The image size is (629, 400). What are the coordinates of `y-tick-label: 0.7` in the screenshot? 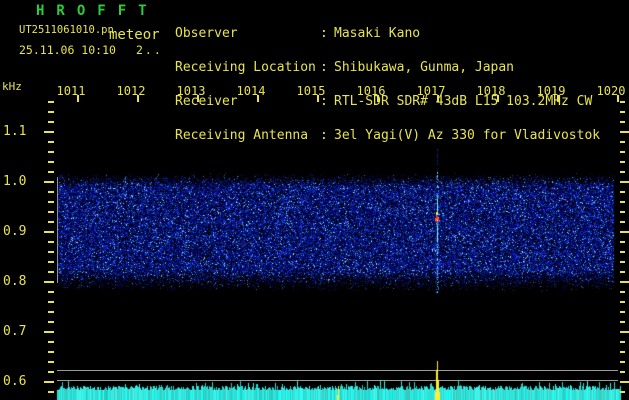 It's located at (15, 331).